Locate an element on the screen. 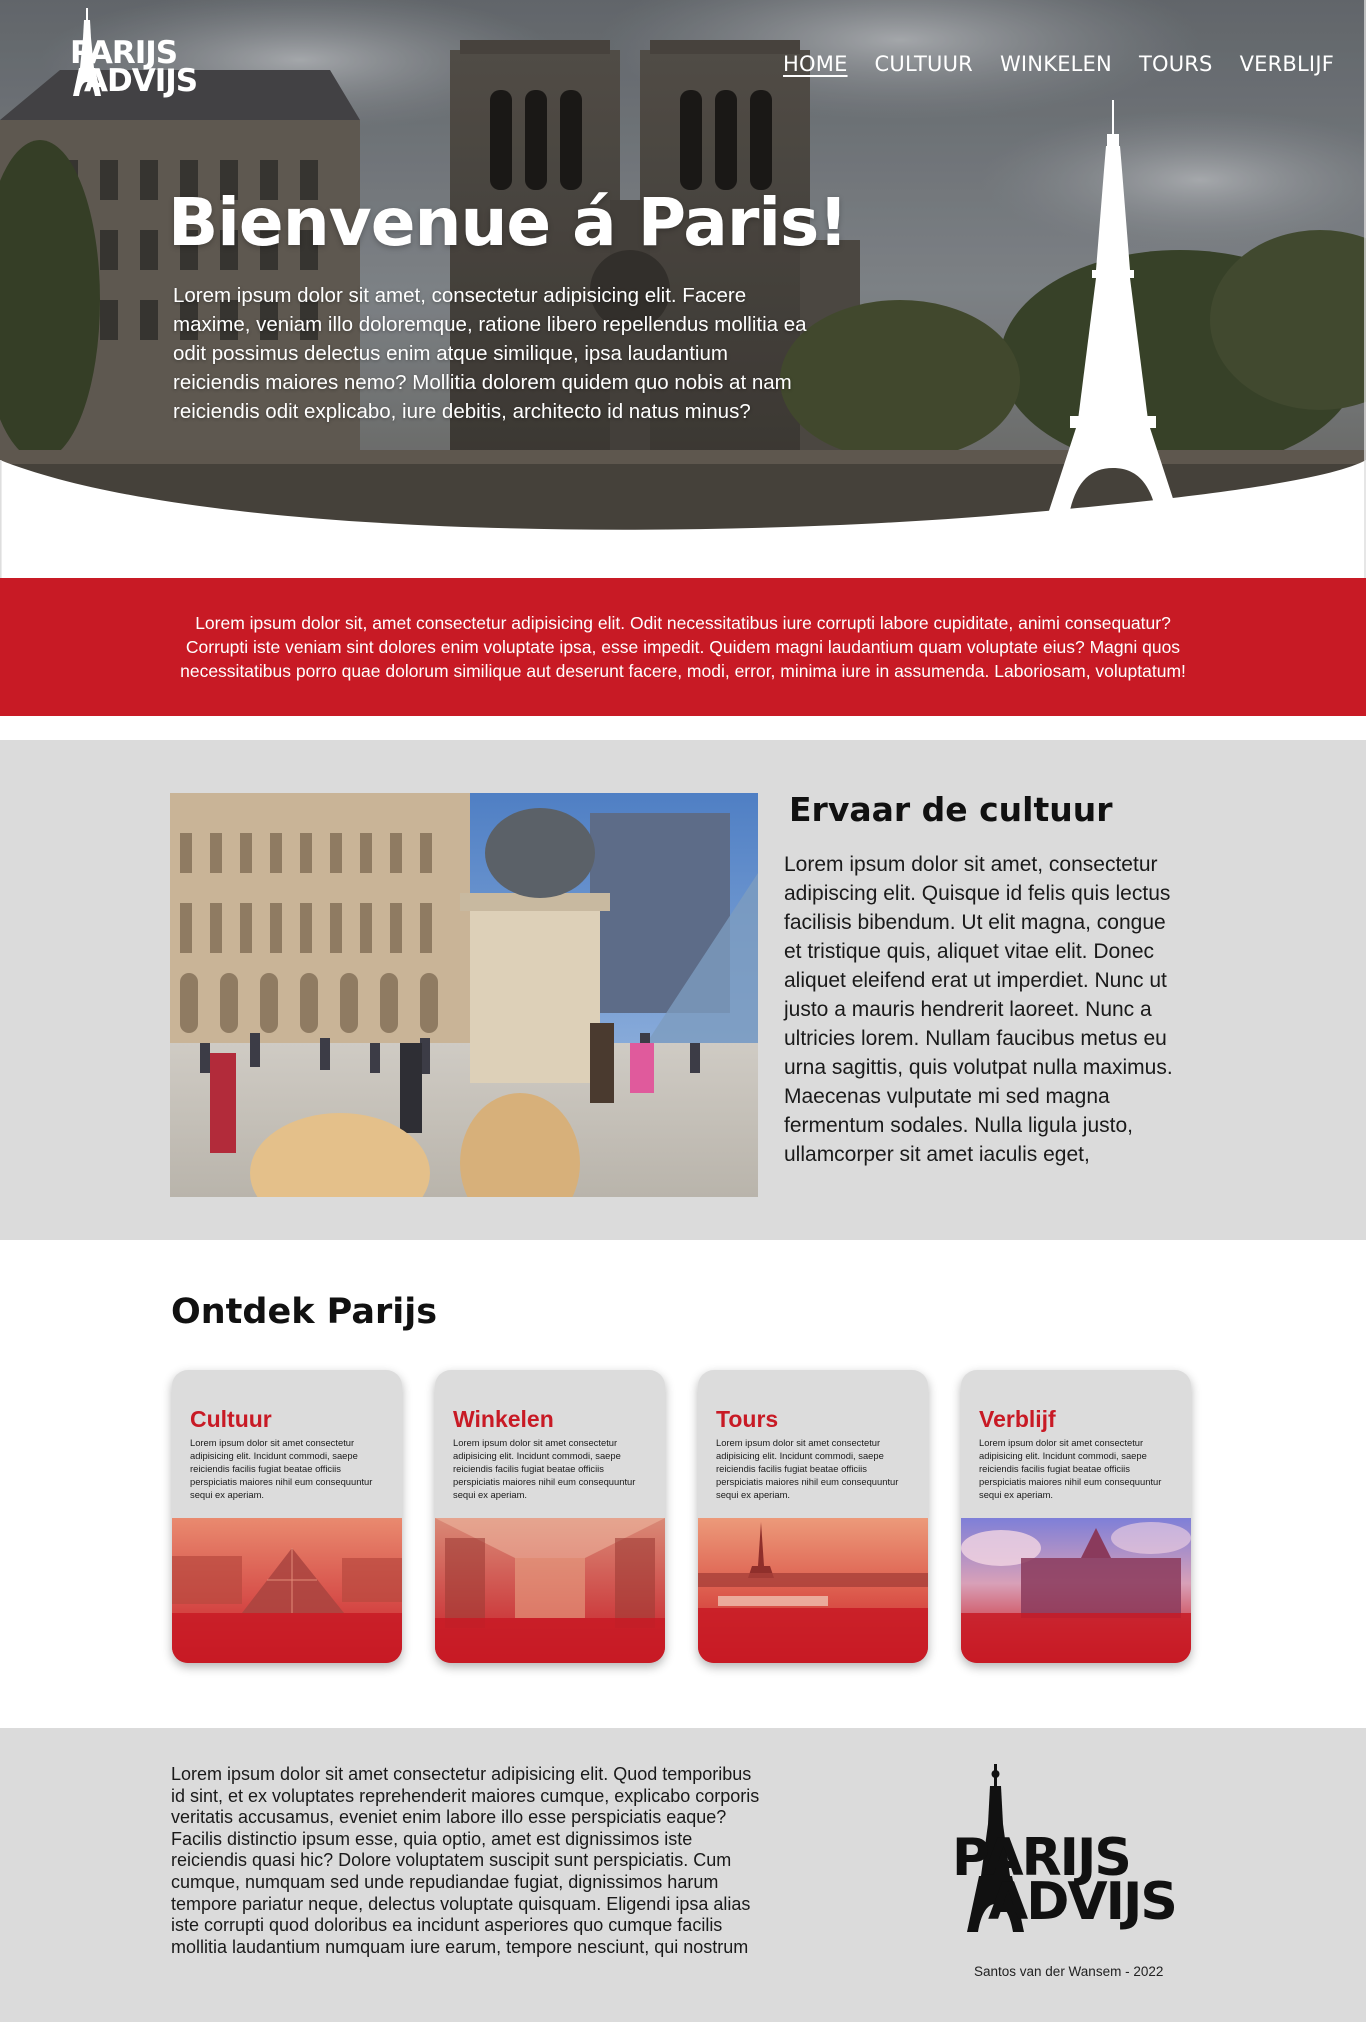 The height and width of the screenshot is (2022, 1366). shopping-gallery-image is located at coordinates (550, 1590).